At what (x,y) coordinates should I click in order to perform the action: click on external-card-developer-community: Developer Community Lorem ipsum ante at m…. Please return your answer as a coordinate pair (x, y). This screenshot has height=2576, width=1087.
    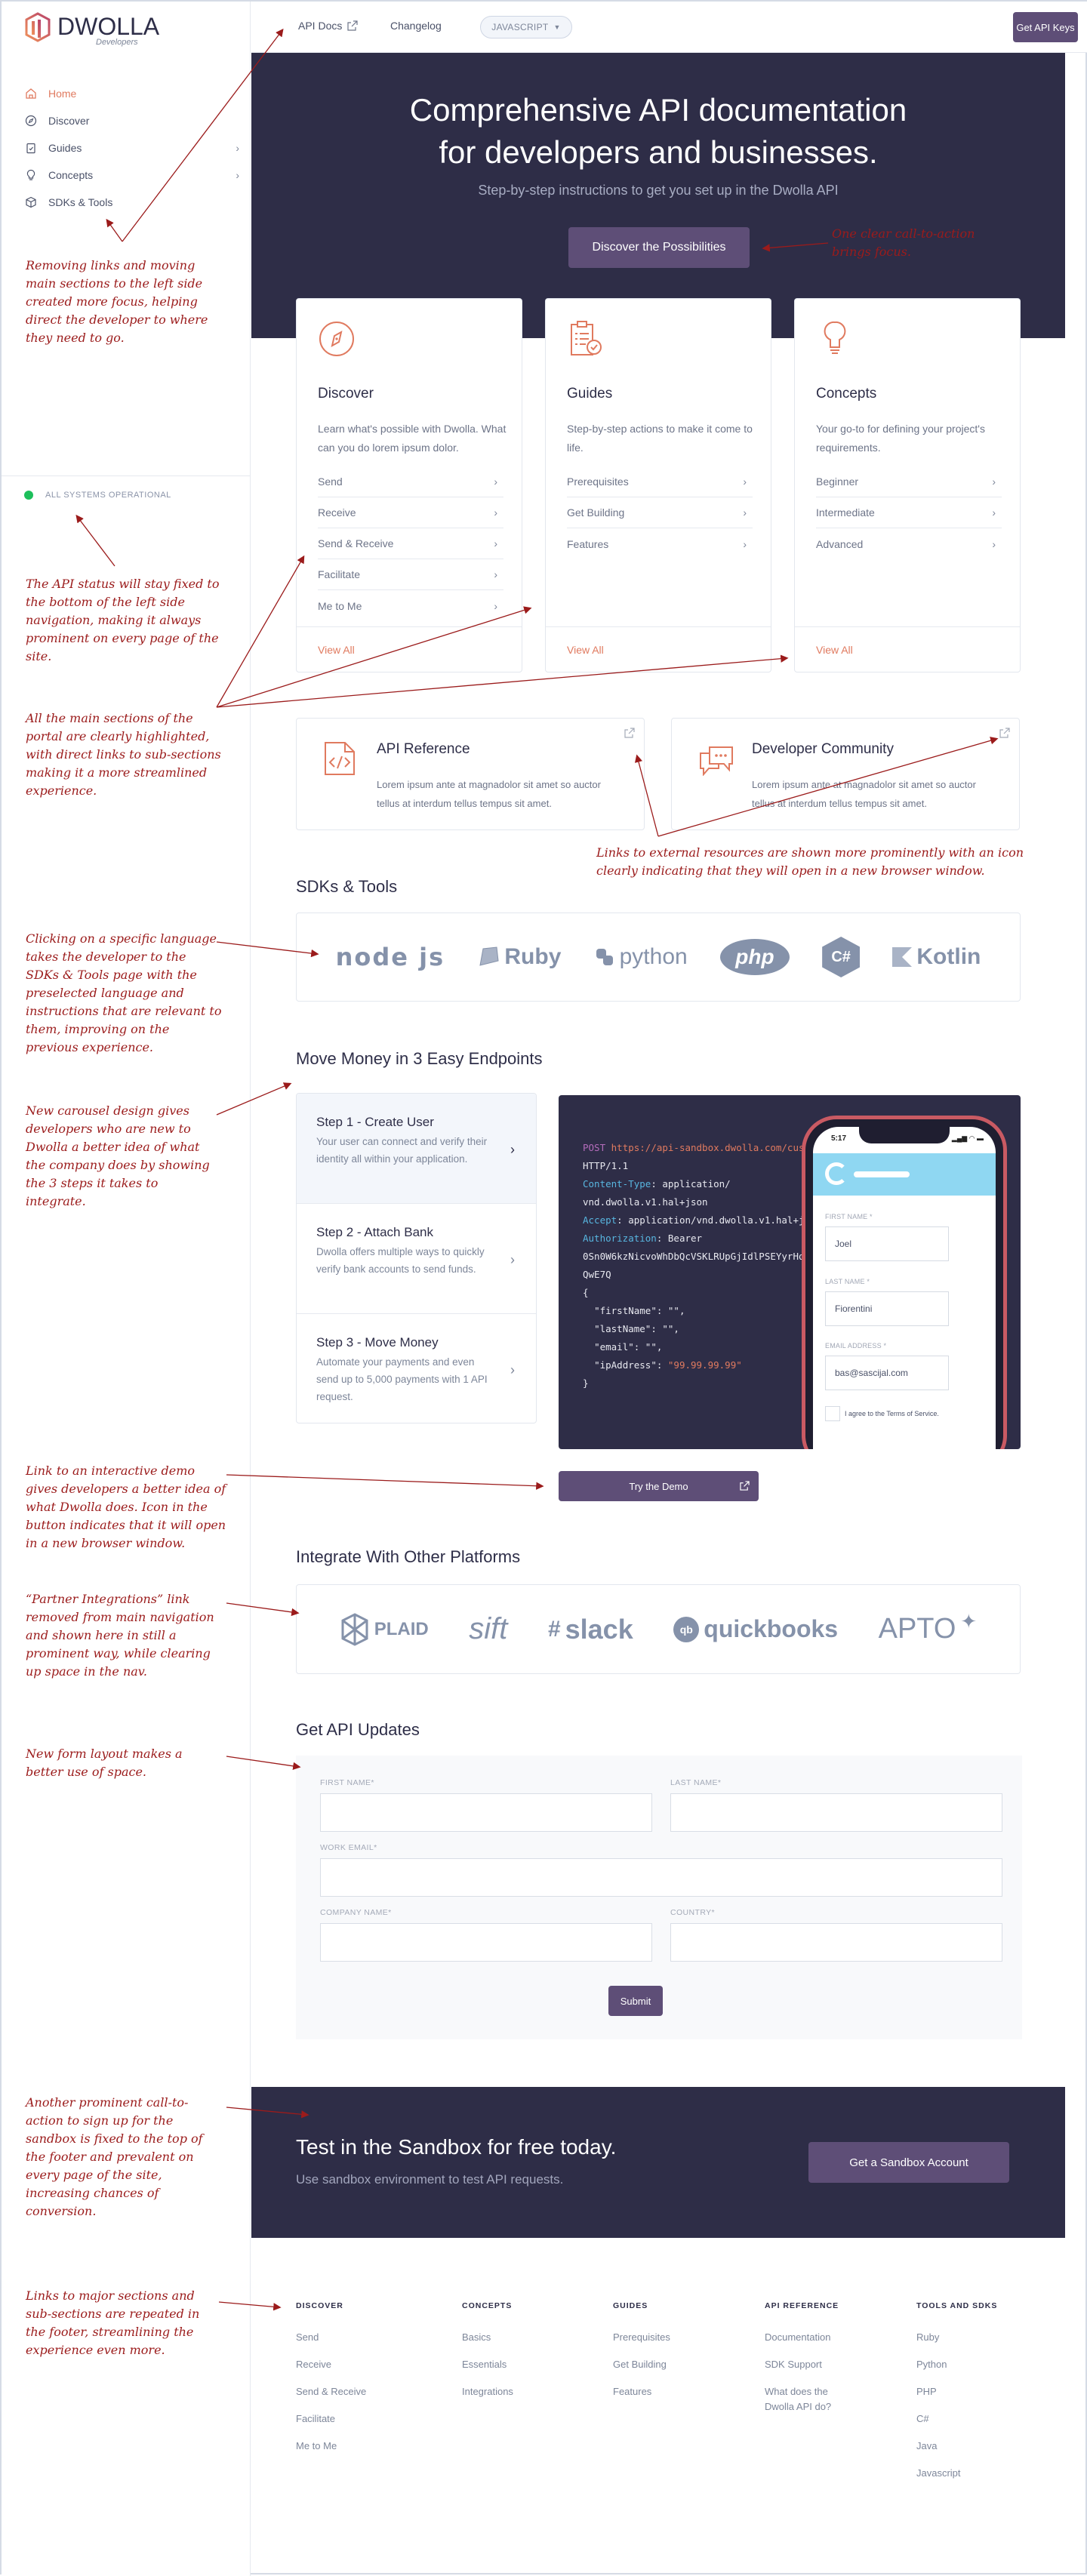
    Looking at the image, I should click on (845, 774).